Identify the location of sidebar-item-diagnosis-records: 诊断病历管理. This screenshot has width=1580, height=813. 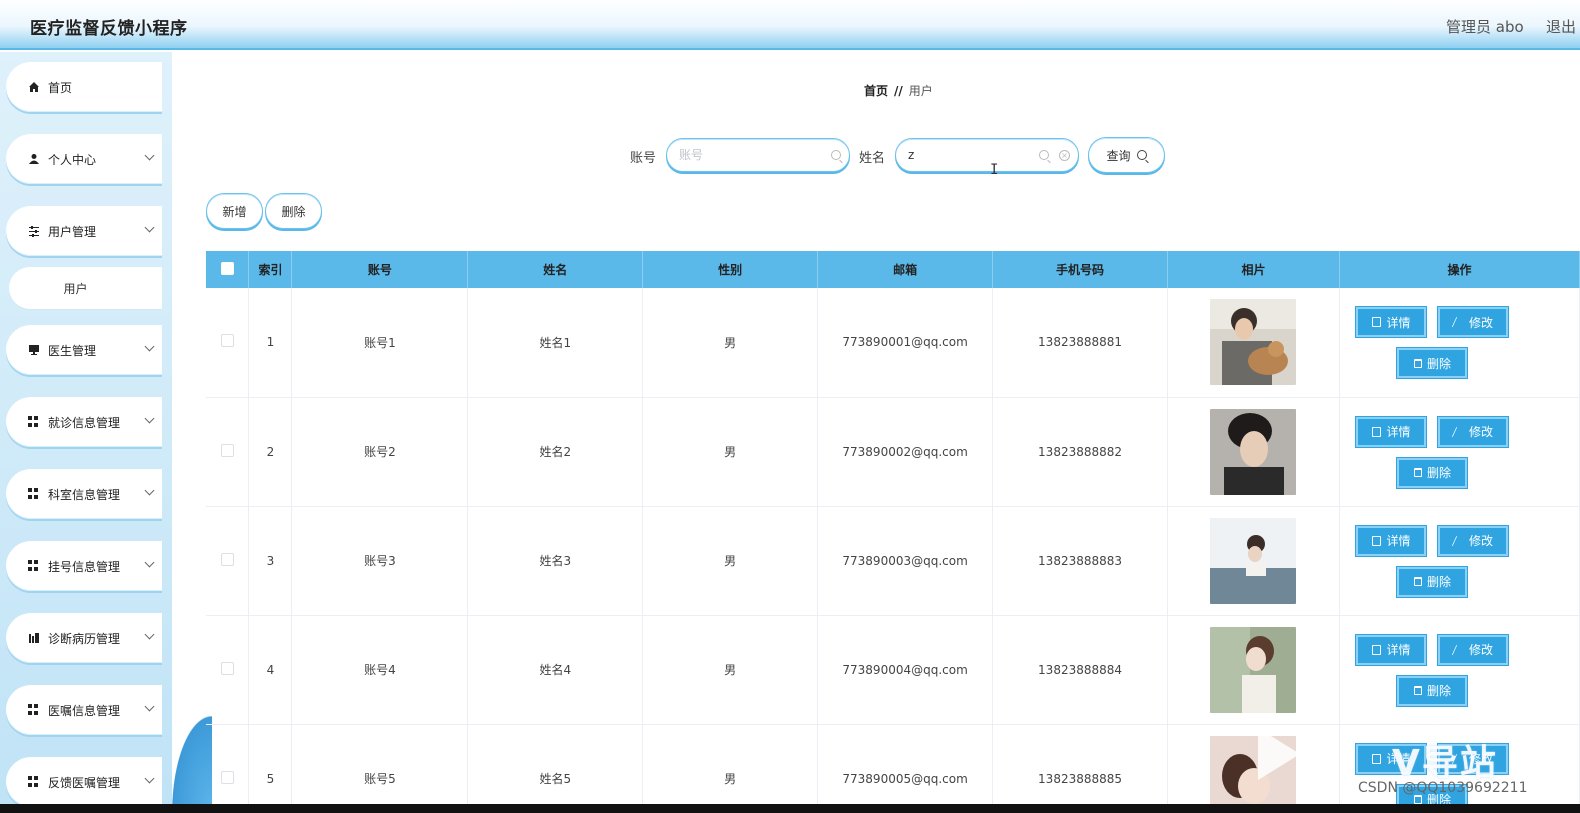
(84, 638).